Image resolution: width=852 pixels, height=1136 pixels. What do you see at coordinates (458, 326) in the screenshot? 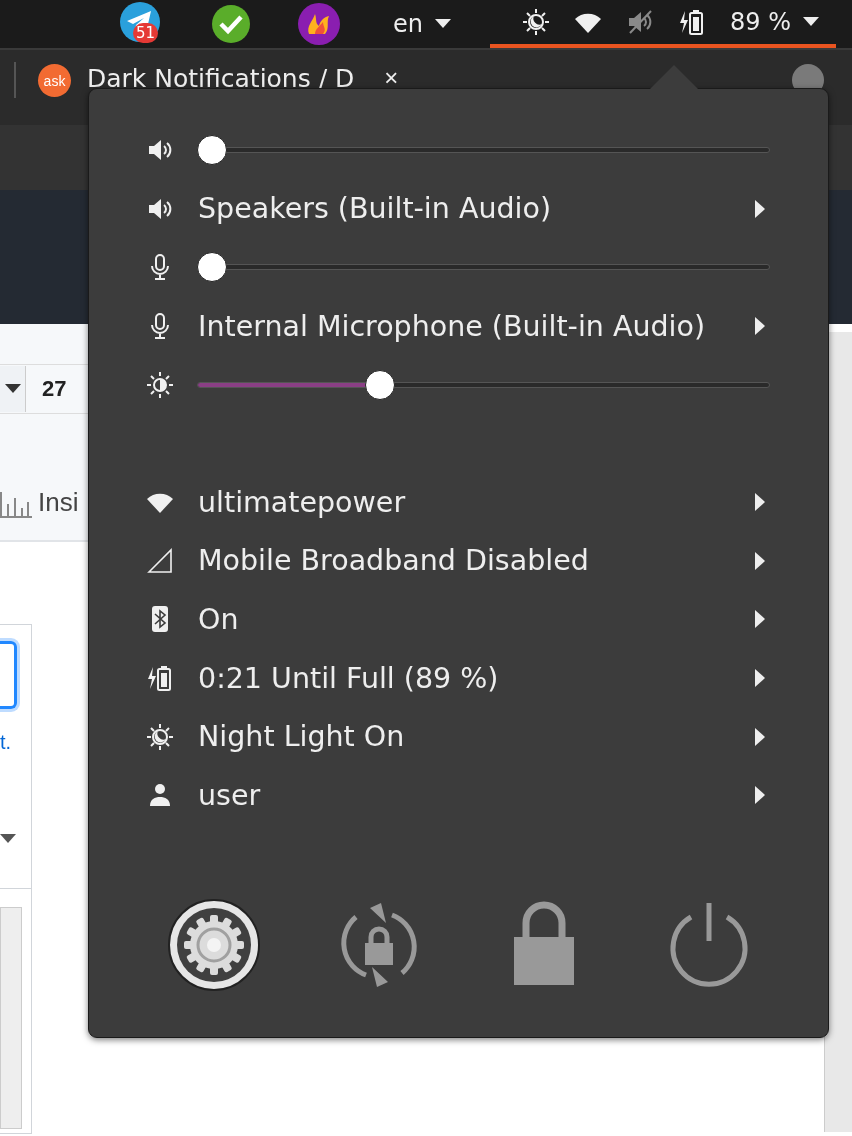
I see `menu-item: Internal Microphone (Built-in Audio)` at bounding box center [458, 326].